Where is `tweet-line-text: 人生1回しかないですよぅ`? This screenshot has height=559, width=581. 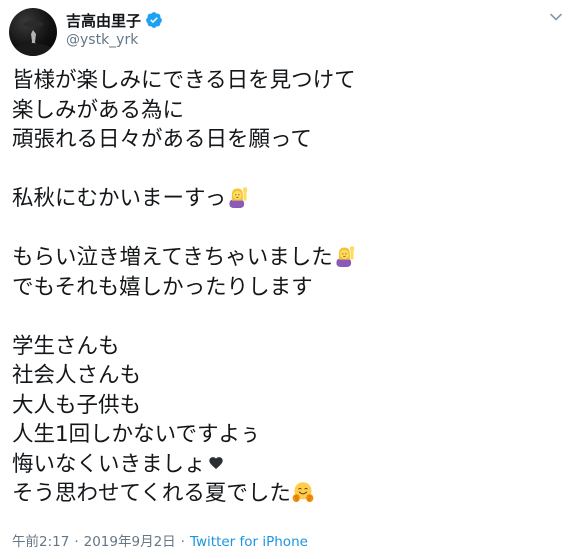 tweet-line-text: 人生1回しかないですよぅ is located at coordinates (136, 434).